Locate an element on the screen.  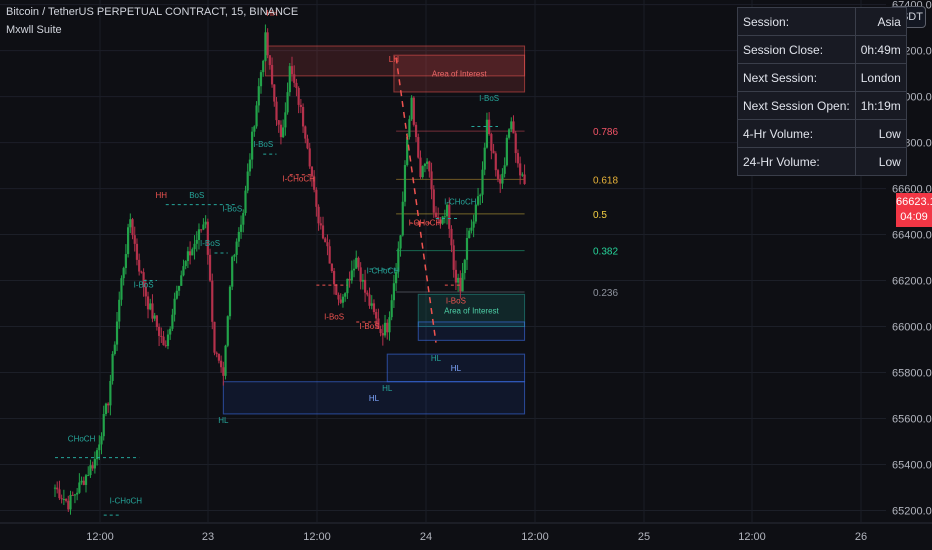
fib-level-label: 0.236 is located at coordinates (605, 293).